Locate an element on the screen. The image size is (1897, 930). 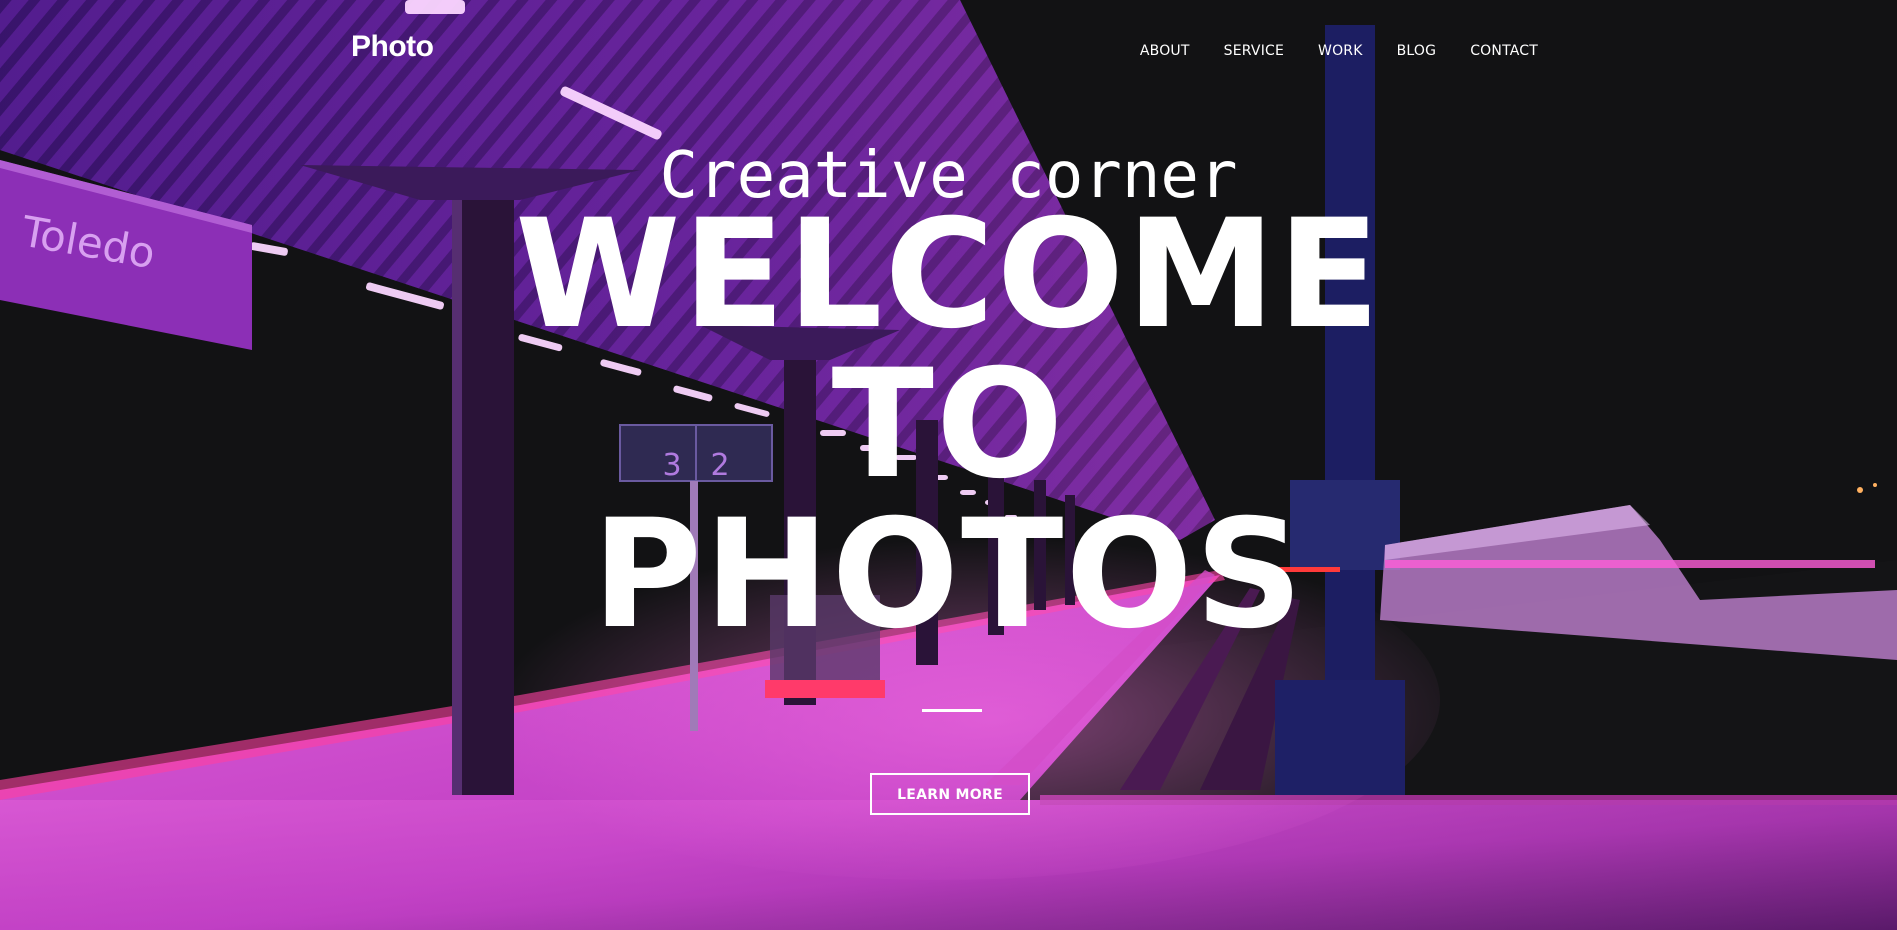
hero-title-line-2: TO is located at coordinates (948, 425).